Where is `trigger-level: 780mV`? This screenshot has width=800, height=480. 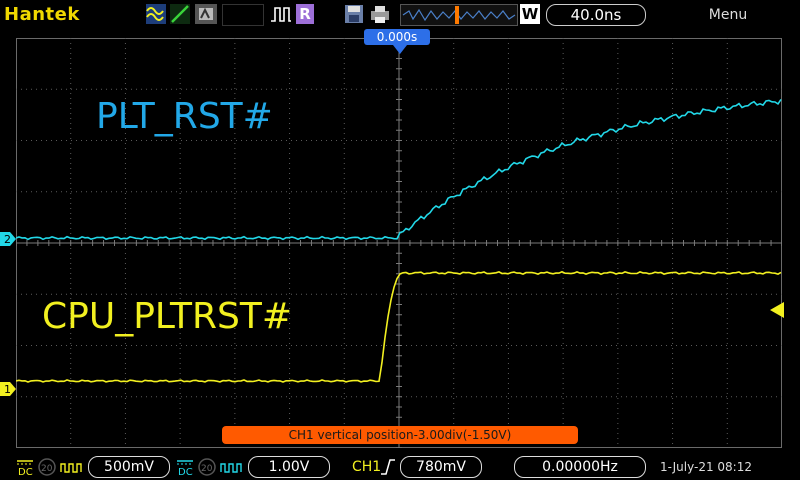 trigger-level: 780mV is located at coordinates (441, 467).